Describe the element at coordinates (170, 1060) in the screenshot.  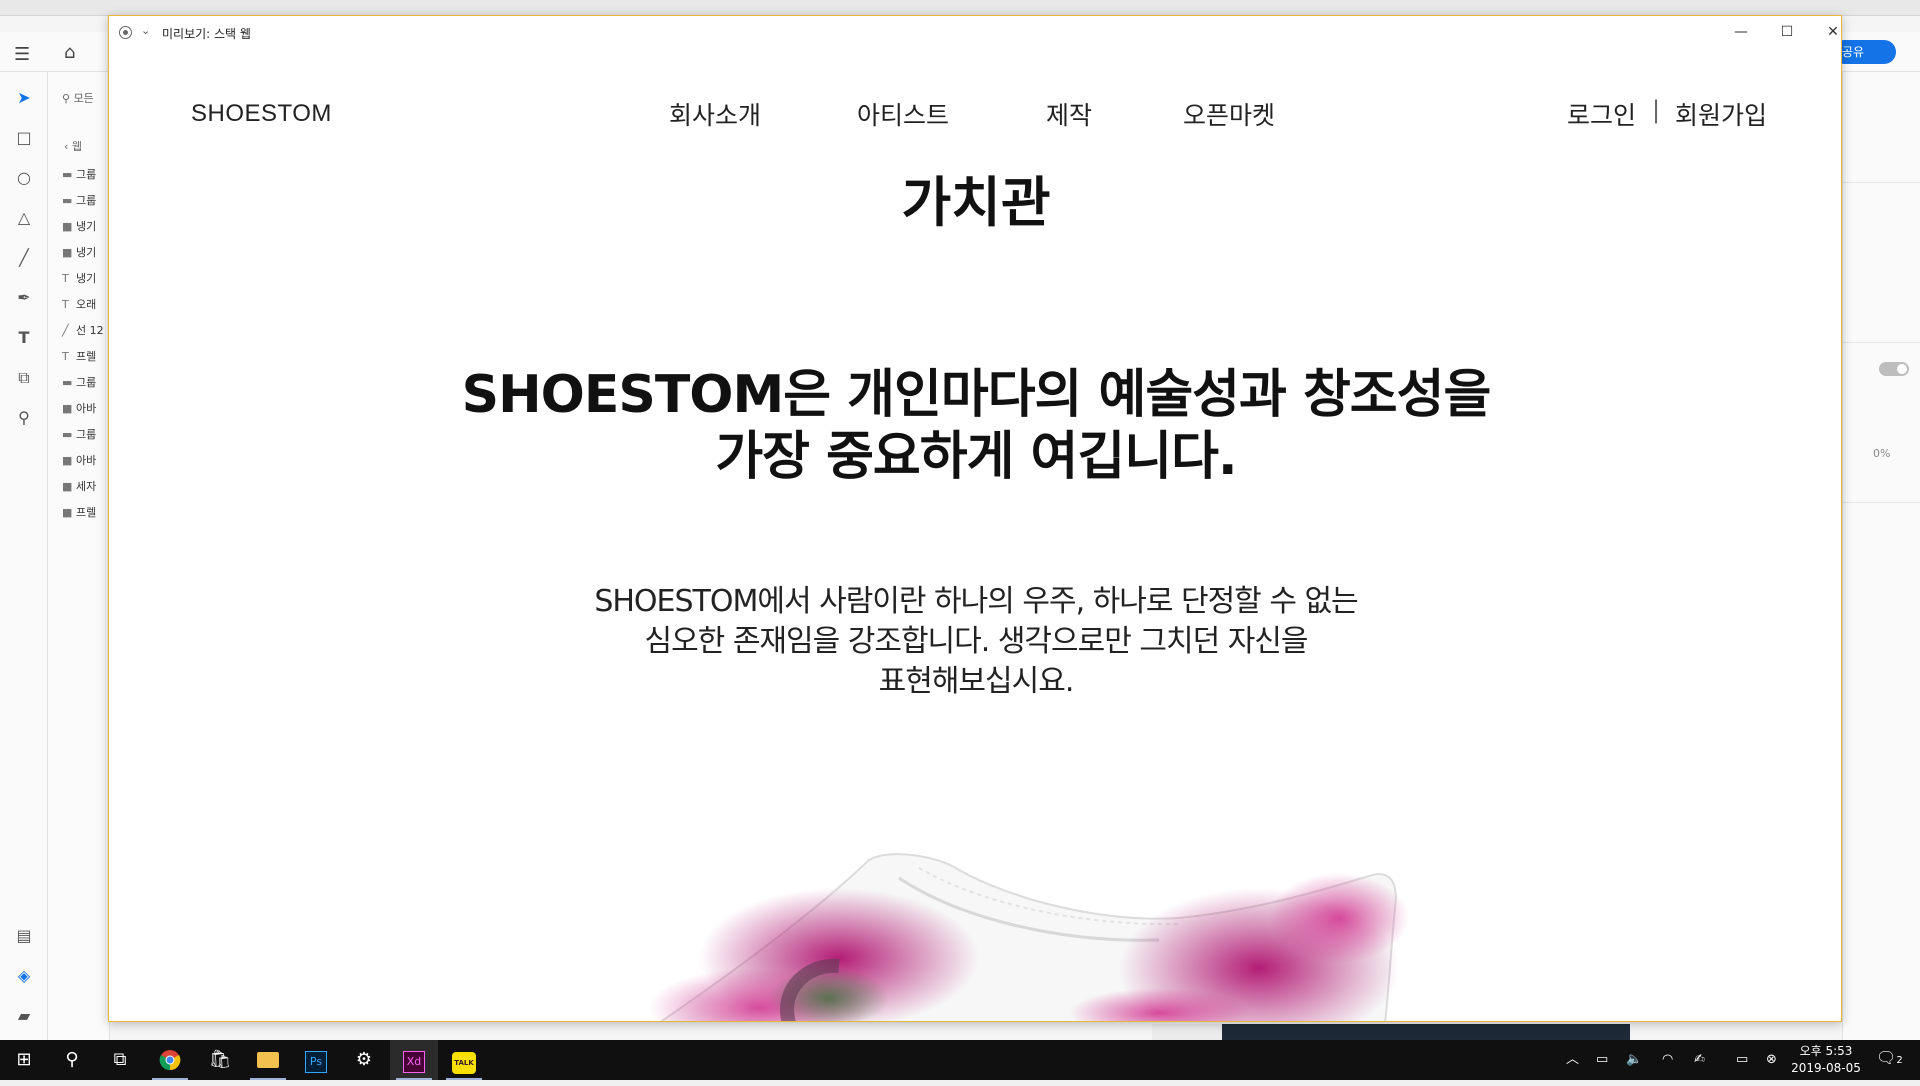
I see `chrome-icon` at that location.